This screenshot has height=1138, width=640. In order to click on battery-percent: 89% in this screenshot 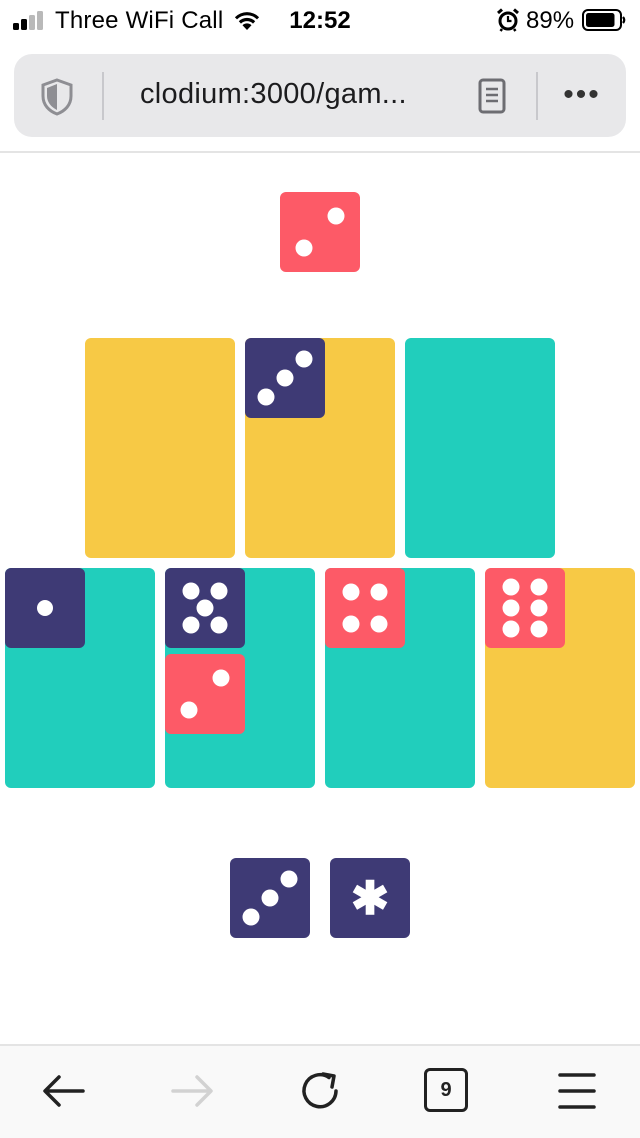, I will do `click(550, 20)`.